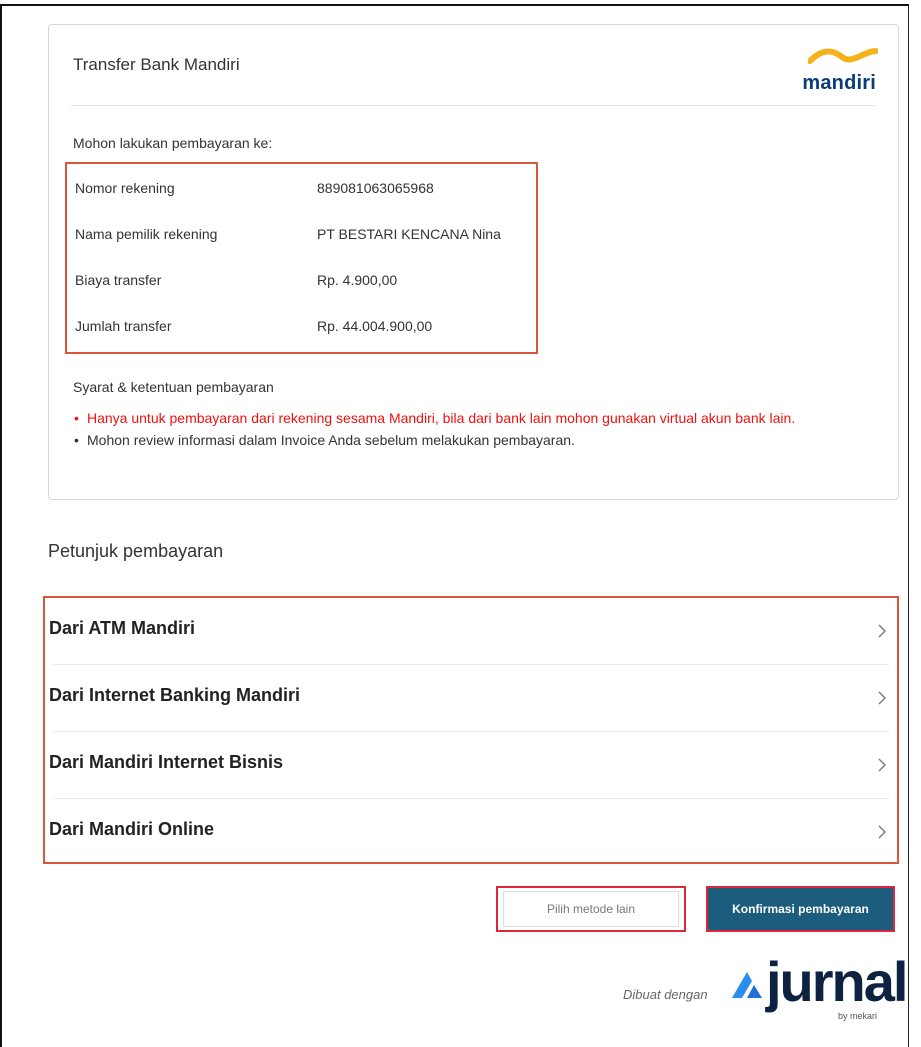 The height and width of the screenshot is (1047, 921). What do you see at coordinates (166, 762) in the screenshot?
I see `accordion-label: Dari Mandiri Internet Bisnis` at bounding box center [166, 762].